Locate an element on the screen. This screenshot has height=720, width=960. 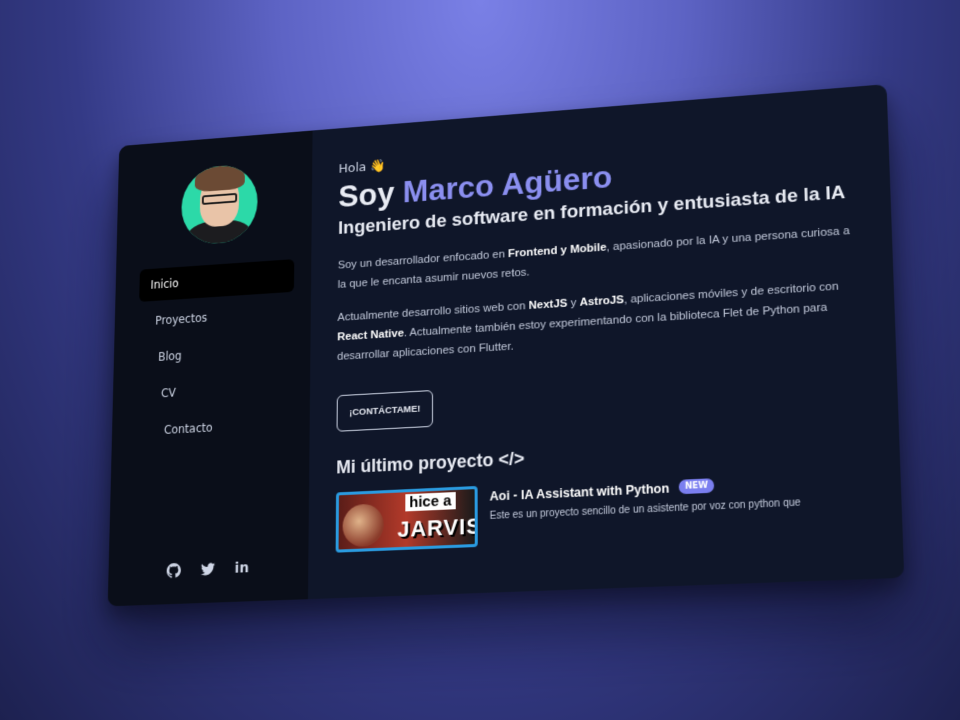
about-text: Actualmente desarrollo sitios web con is located at coordinates (433, 312).